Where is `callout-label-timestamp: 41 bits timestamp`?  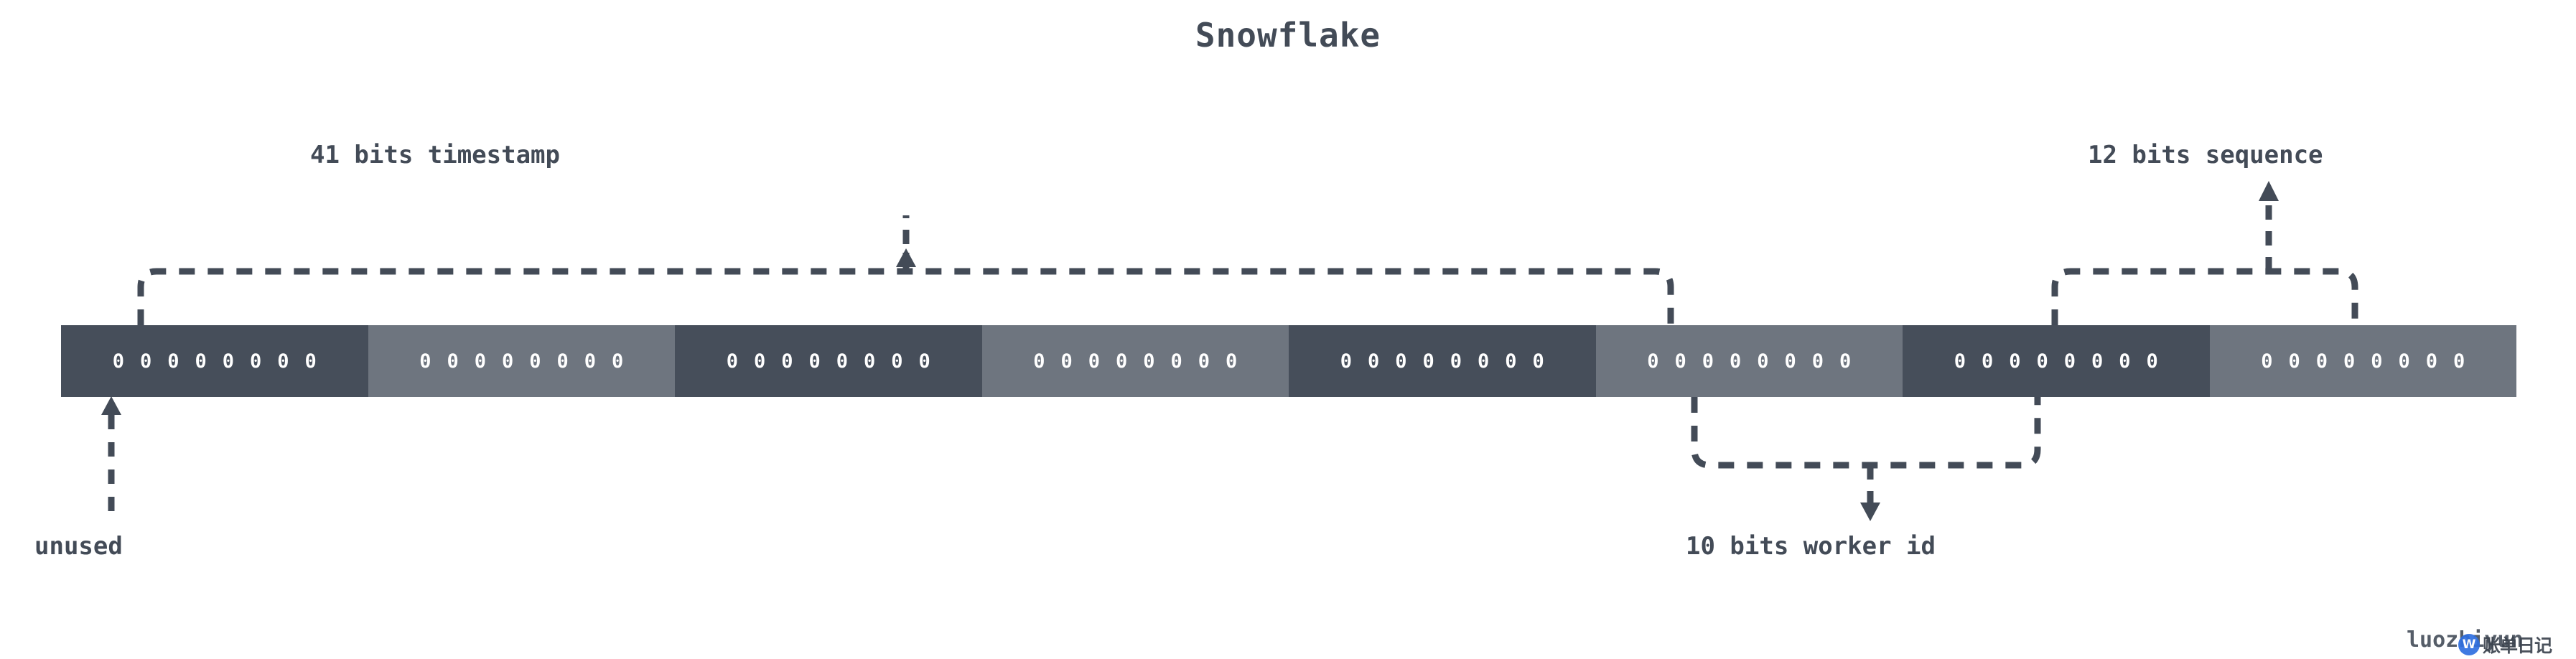
callout-label-timestamp: 41 bits timestamp is located at coordinates (435, 155).